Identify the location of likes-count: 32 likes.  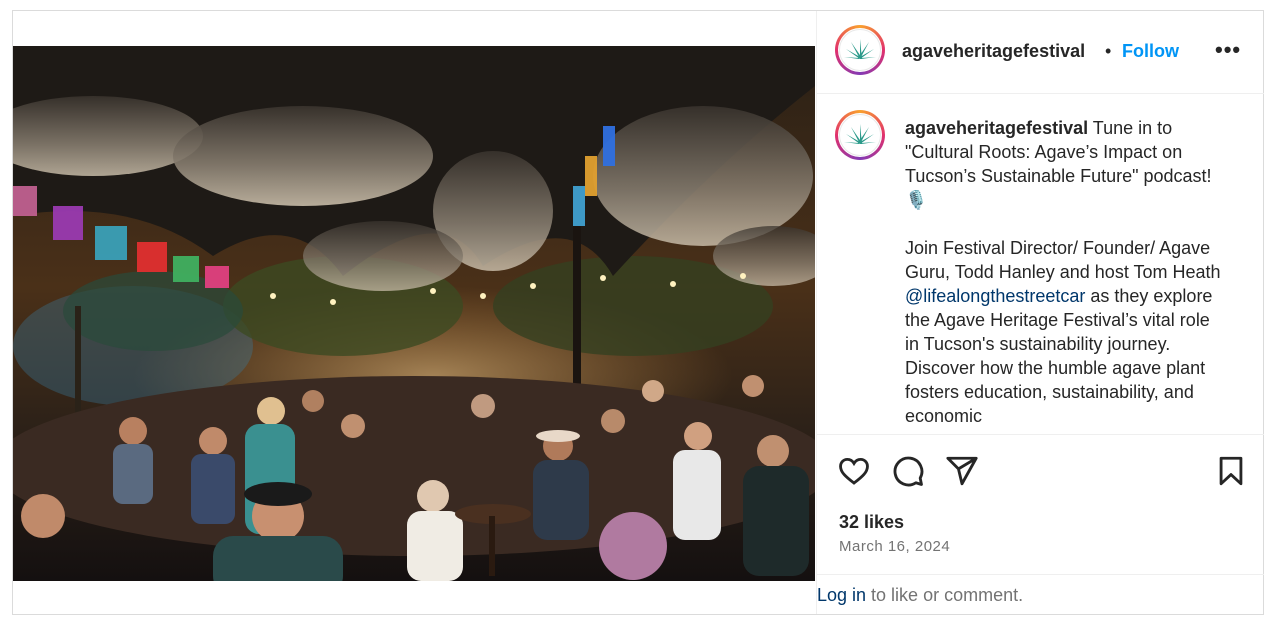
(871, 522).